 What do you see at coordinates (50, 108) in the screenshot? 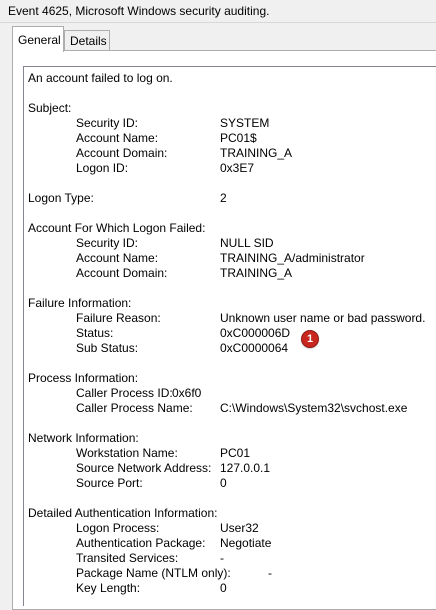
I see `subject-heading: Subject:` at bounding box center [50, 108].